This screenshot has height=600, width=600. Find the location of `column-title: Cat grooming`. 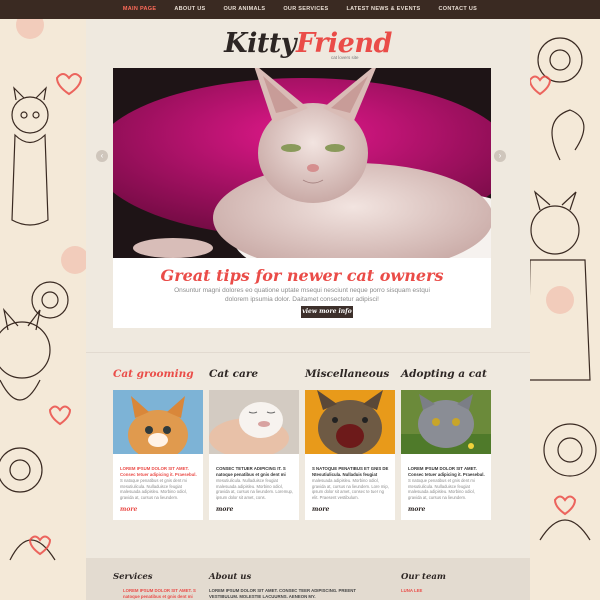

column-title: Cat grooming is located at coordinates (153, 374).